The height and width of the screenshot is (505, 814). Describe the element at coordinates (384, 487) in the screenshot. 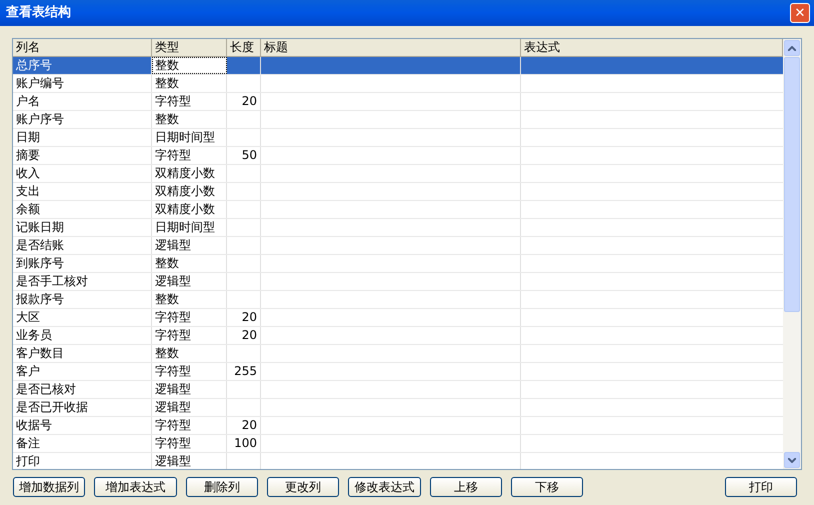

I see `action-button: 修改表达式` at that location.